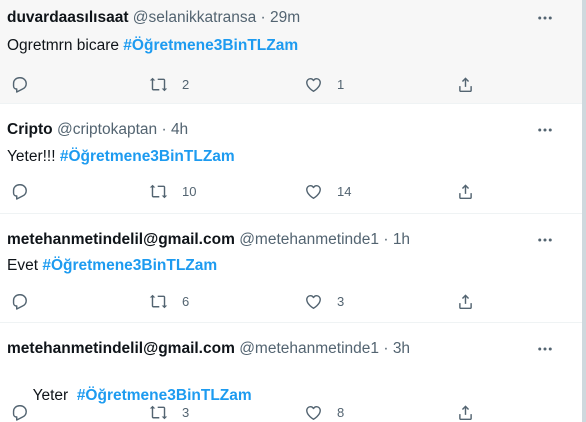  I want to click on like-count: 1, so click(341, 84).